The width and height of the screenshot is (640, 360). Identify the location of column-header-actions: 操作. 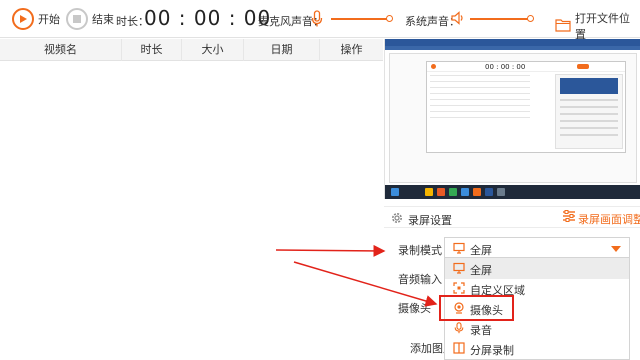
(351, 49).